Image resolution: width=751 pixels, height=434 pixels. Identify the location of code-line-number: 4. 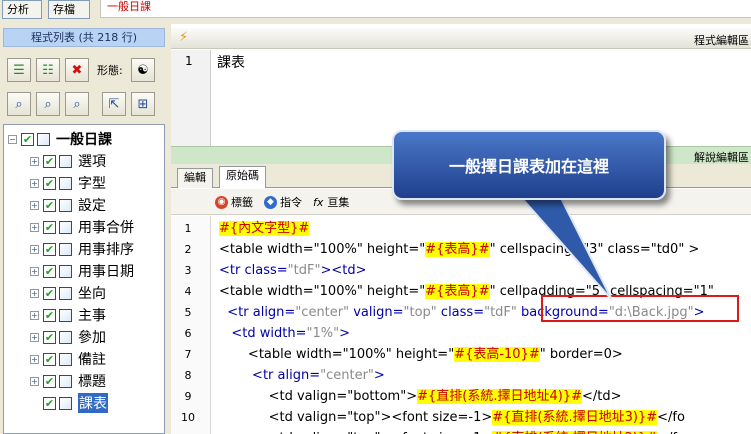
(188, 291).